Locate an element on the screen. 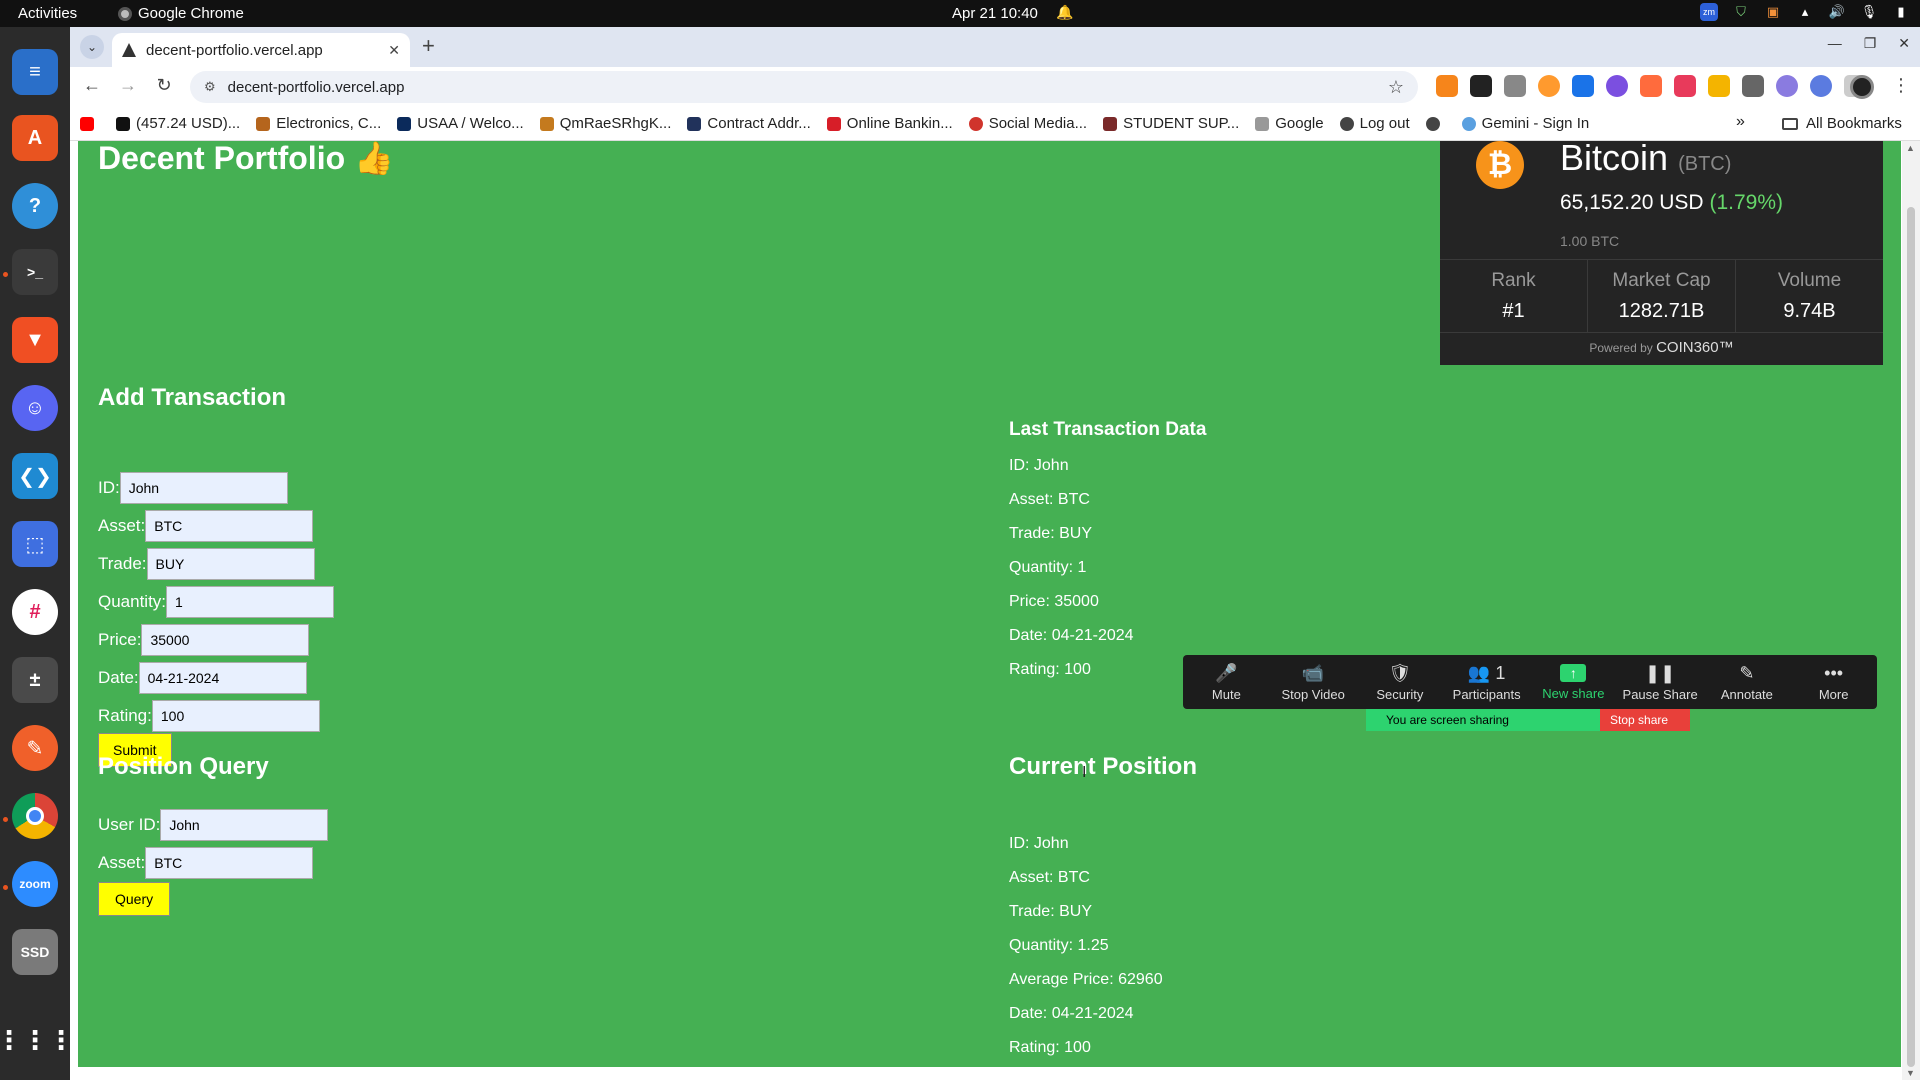  forward-icon: → is located at coordinates (128, 85).